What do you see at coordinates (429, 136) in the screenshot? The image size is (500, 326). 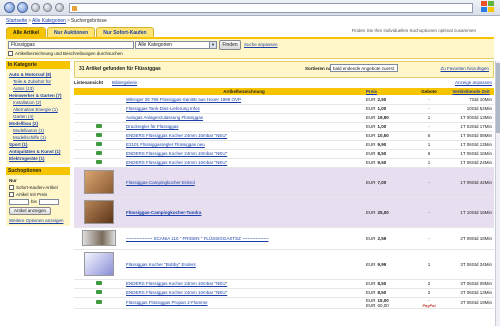 I see `row-bids-cell: 6` at bounding box center [429, 136].